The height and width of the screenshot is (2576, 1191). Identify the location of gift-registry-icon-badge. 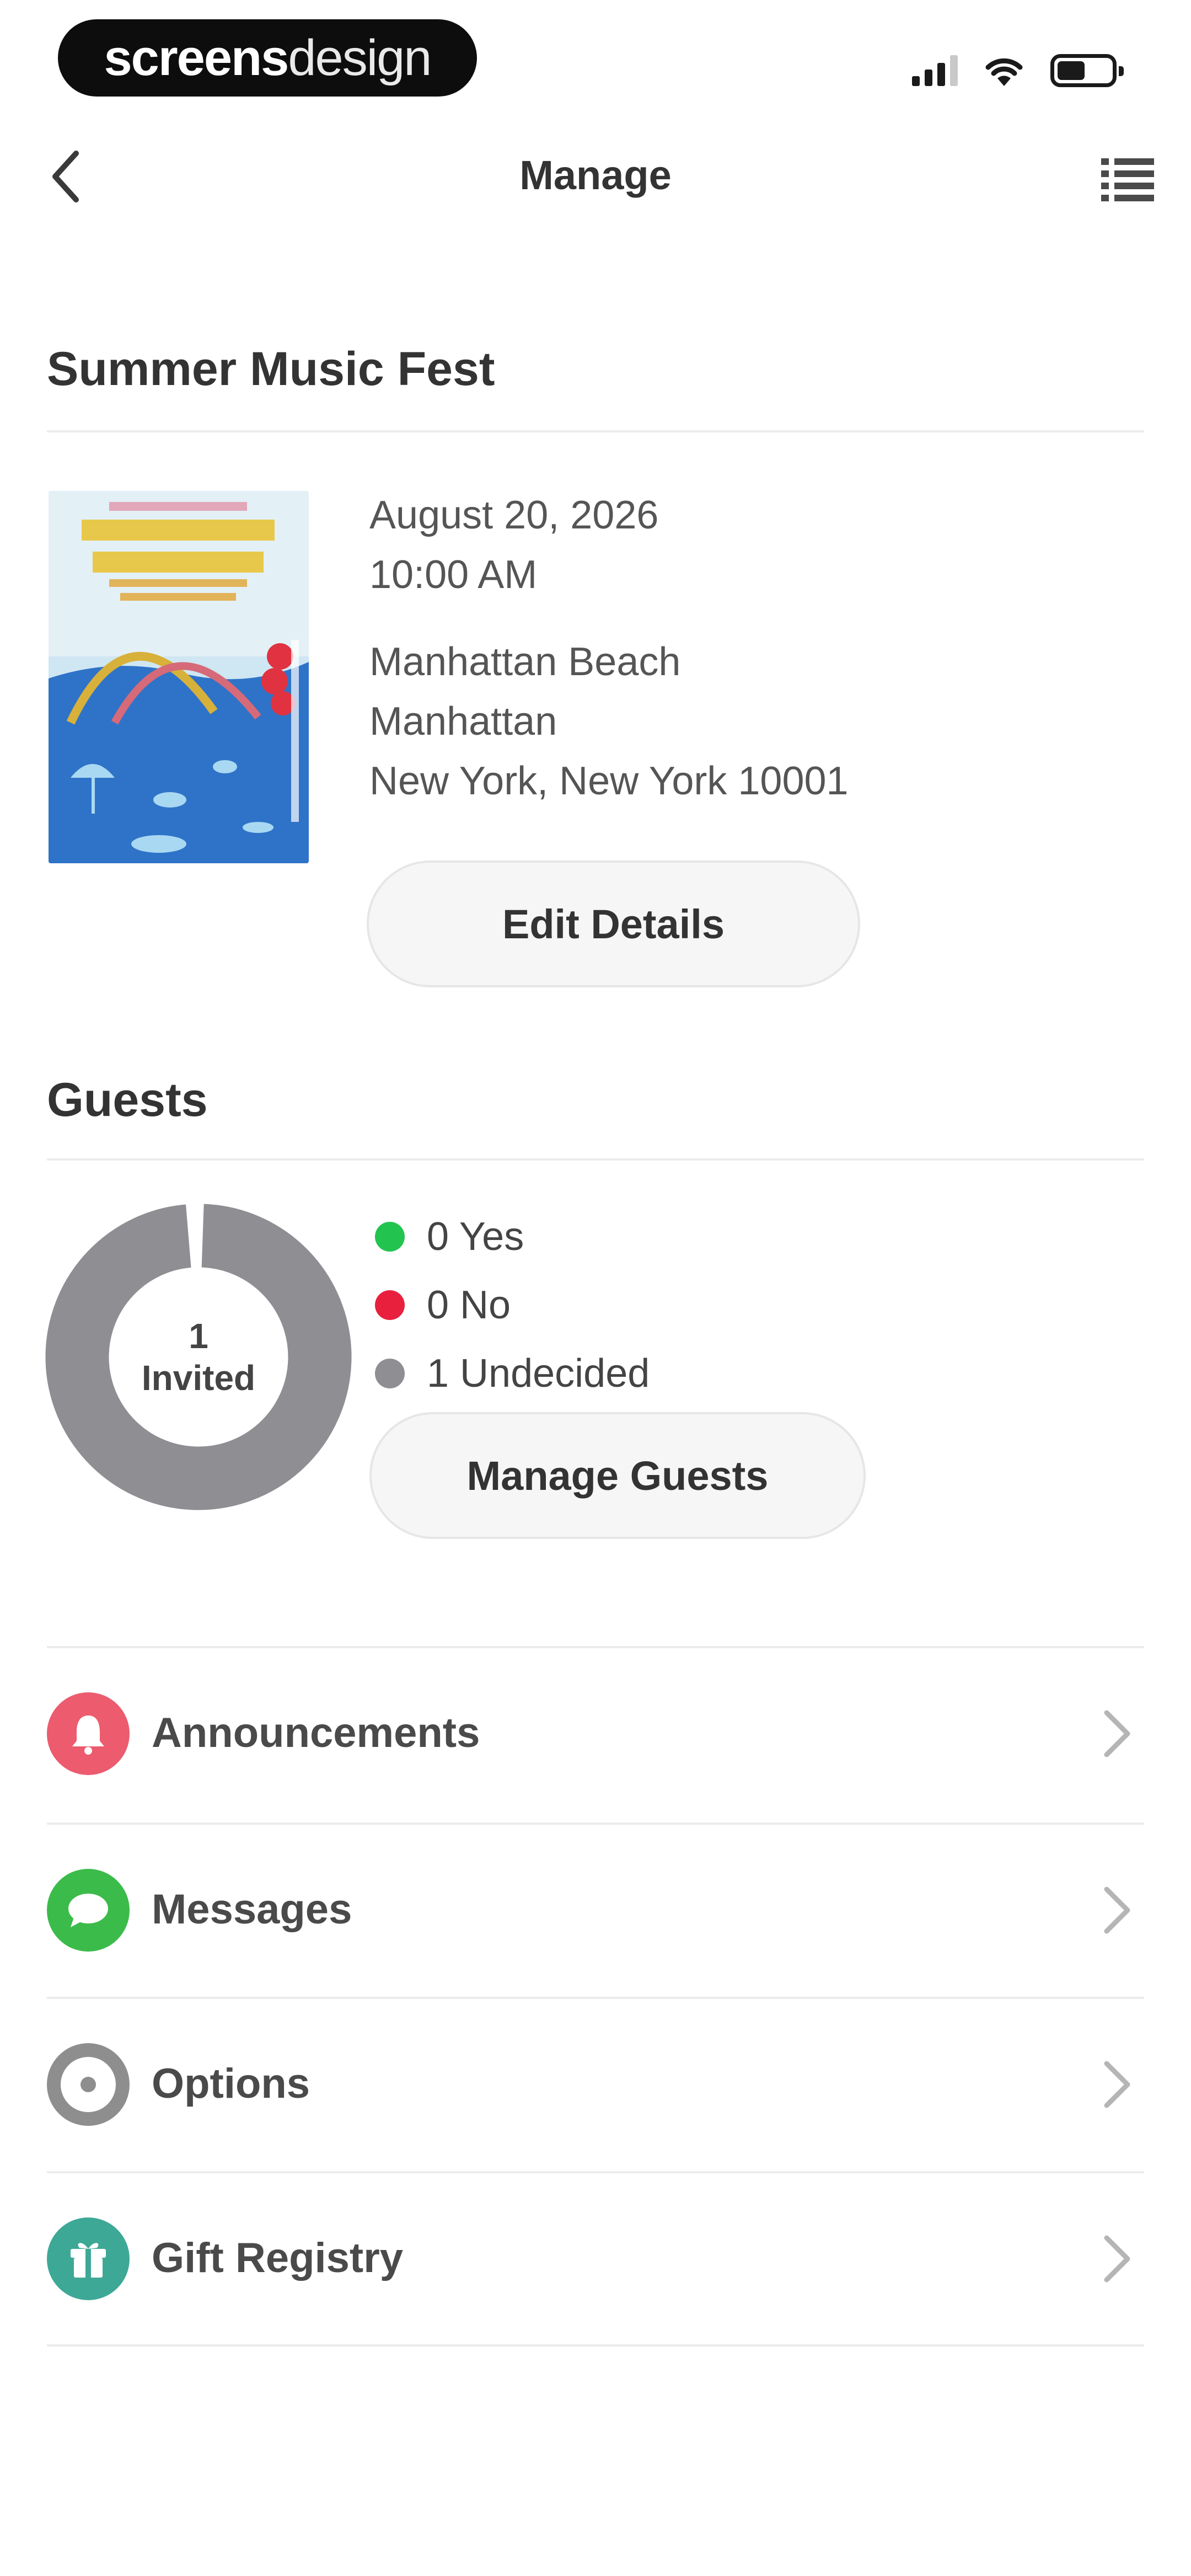
(88, 2258).